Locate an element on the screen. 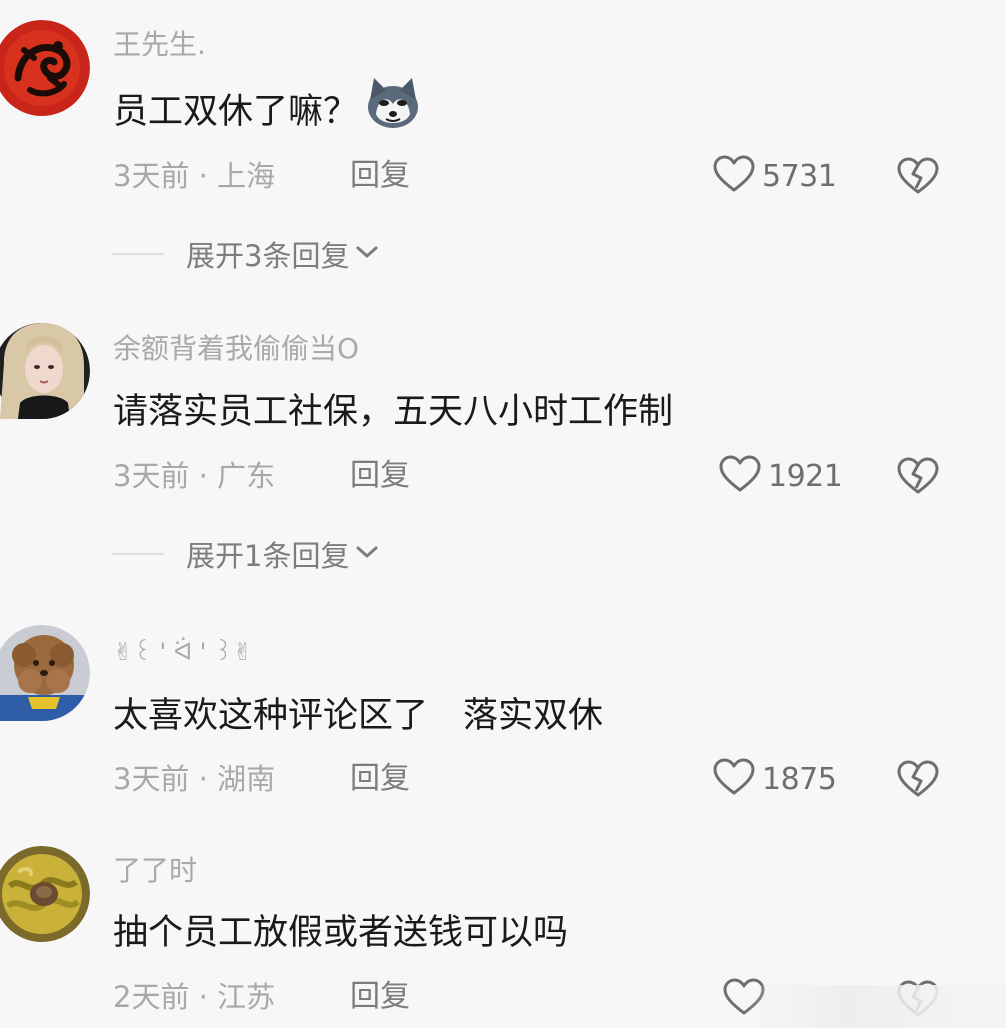 This screenshot has width=1006, height=1028. comment-location: 湖南 is located at coordinates (246, 779).